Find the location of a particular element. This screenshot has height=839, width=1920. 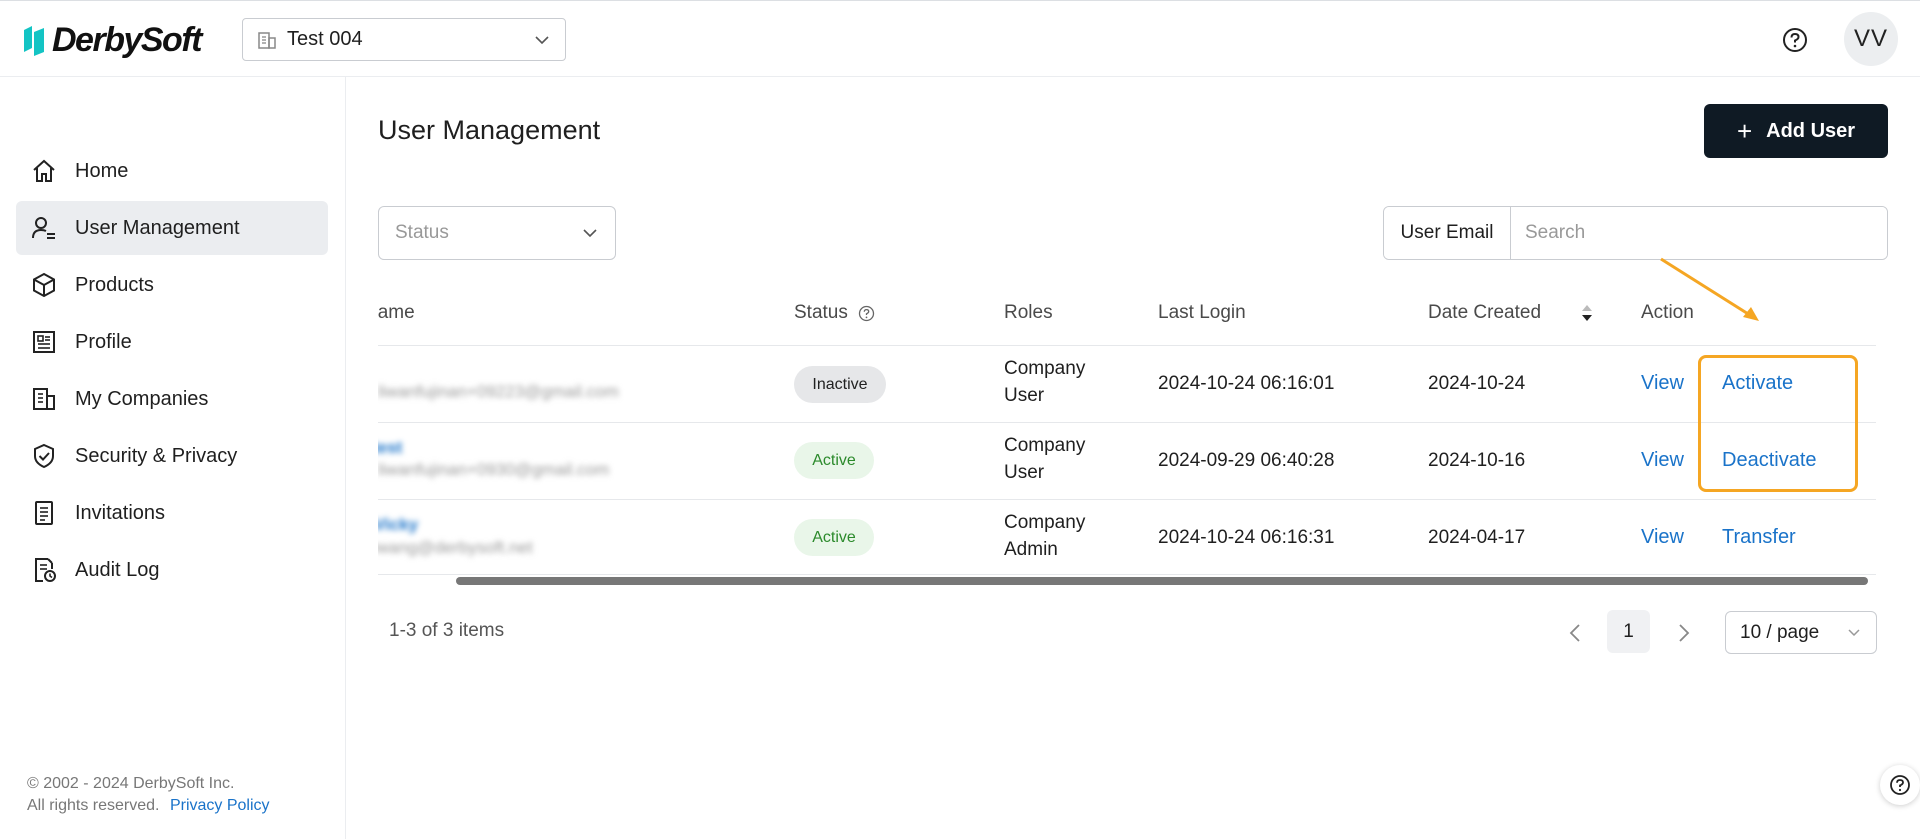

items-count: 1-3 of 3 items is located at coordinates (447, 630).